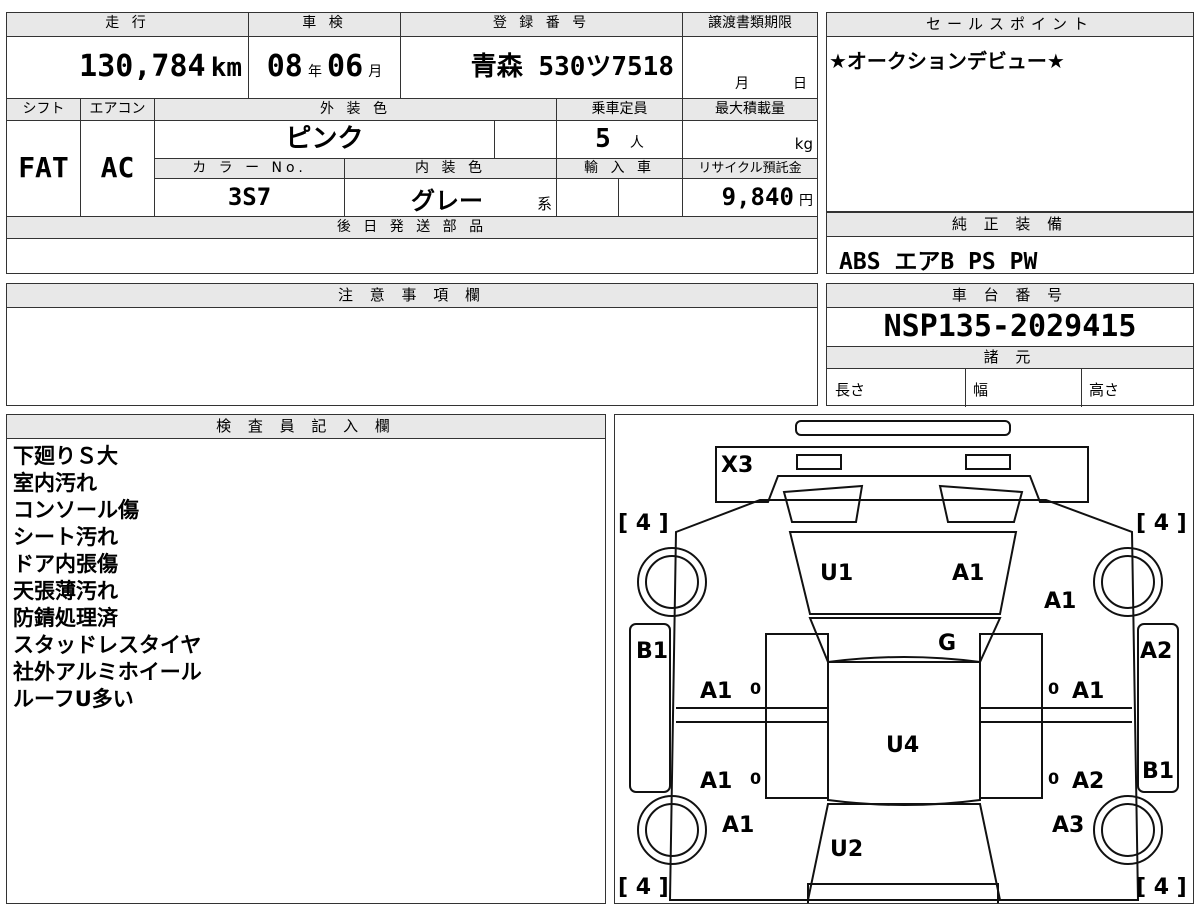 The image size is (1200, 904). I want to click on inspection-year: 08, so click(284, 66).